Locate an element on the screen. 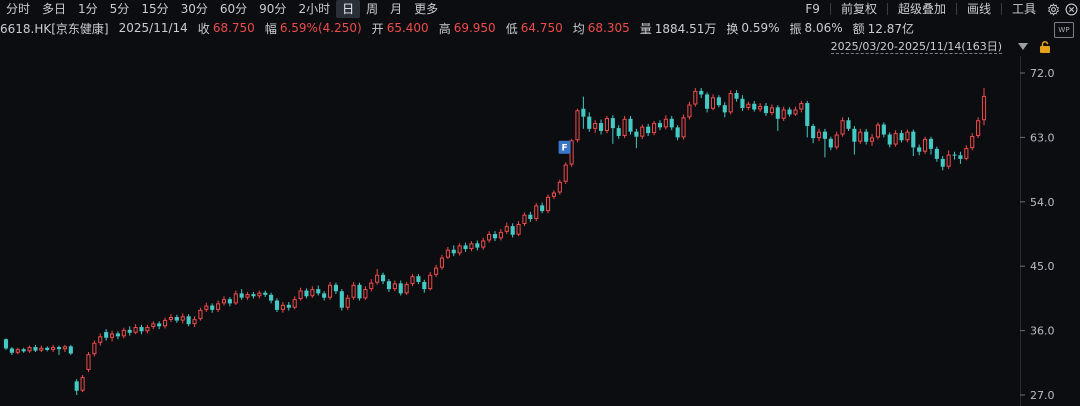 Image resolution: width=1080 pixels, height=406 pixels. tab-0: 分时 is located at coordinates (18, 9).